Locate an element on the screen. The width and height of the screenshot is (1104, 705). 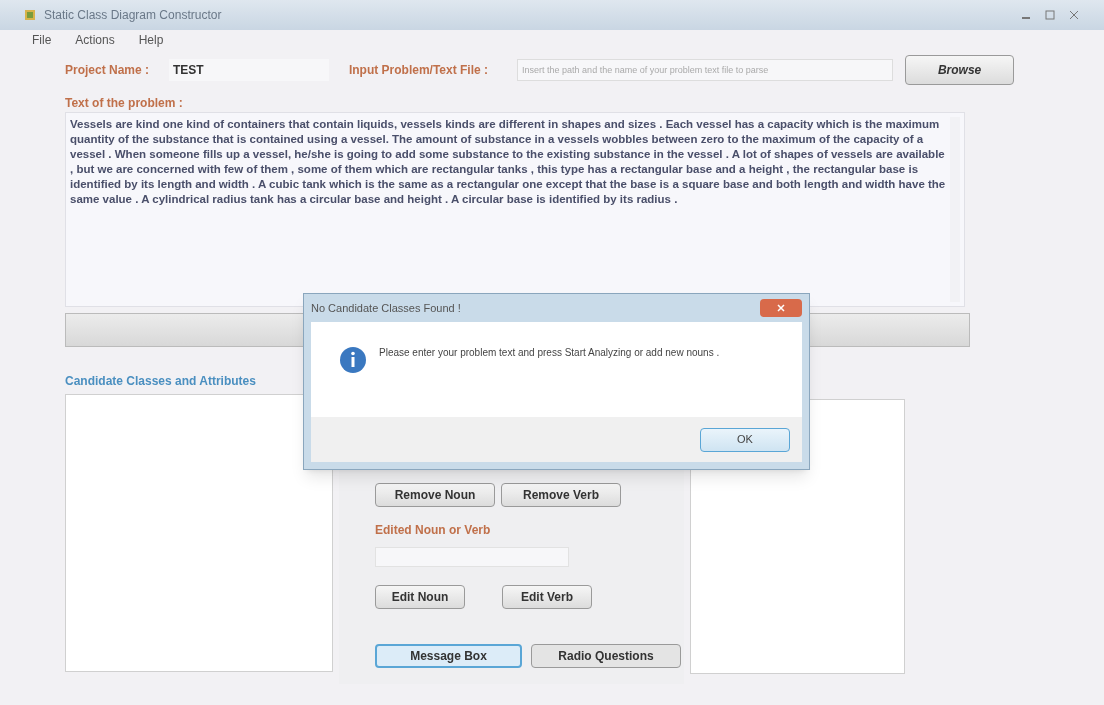
section-label: Text of the problem : is located at coordinates (124, 103).